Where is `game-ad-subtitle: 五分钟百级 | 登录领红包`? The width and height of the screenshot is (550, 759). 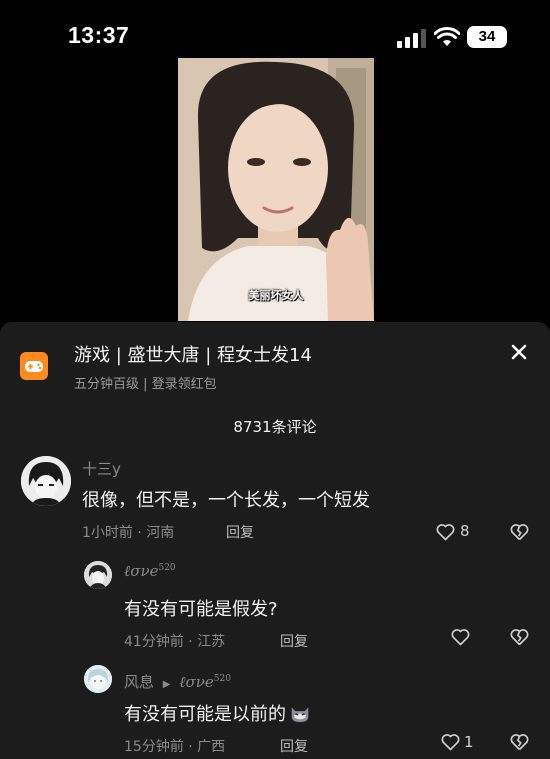 game-ad-subtitle: 五分钟百级 | 登录领红包 is located at coordinates (145, 382).